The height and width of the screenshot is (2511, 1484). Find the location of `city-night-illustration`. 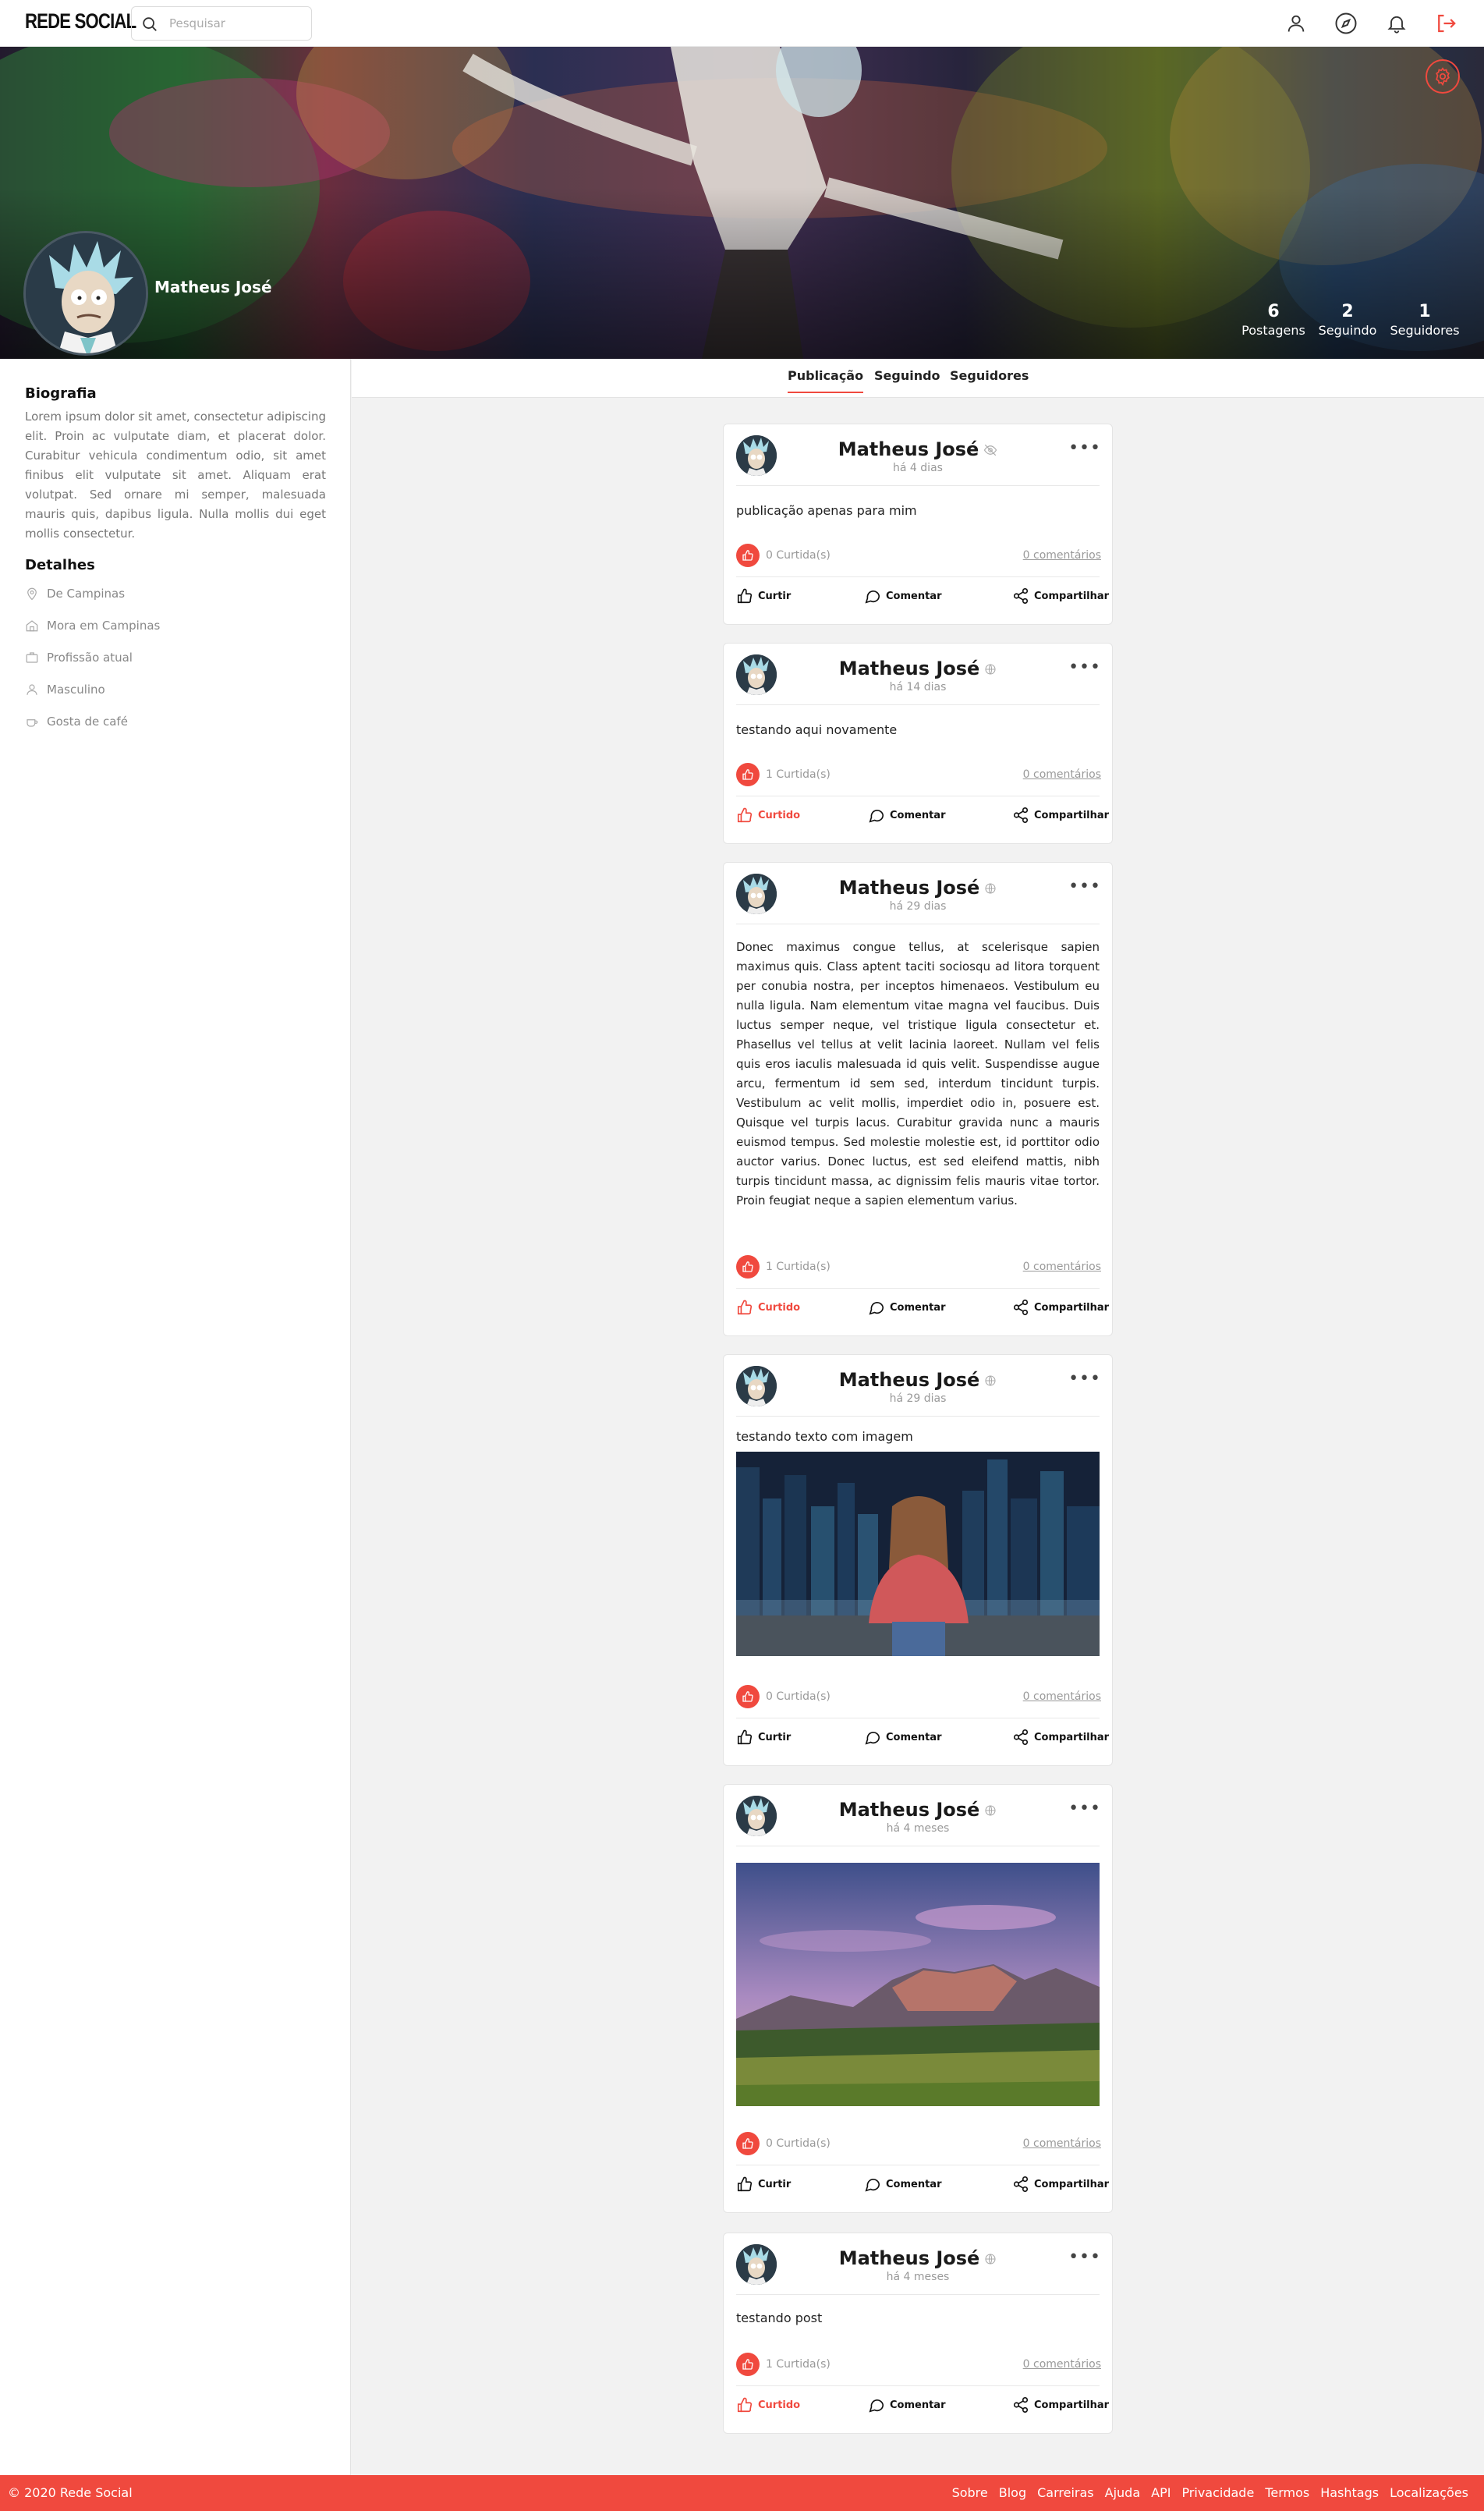

city-night-illustration is located at coordinates (918, 1554).